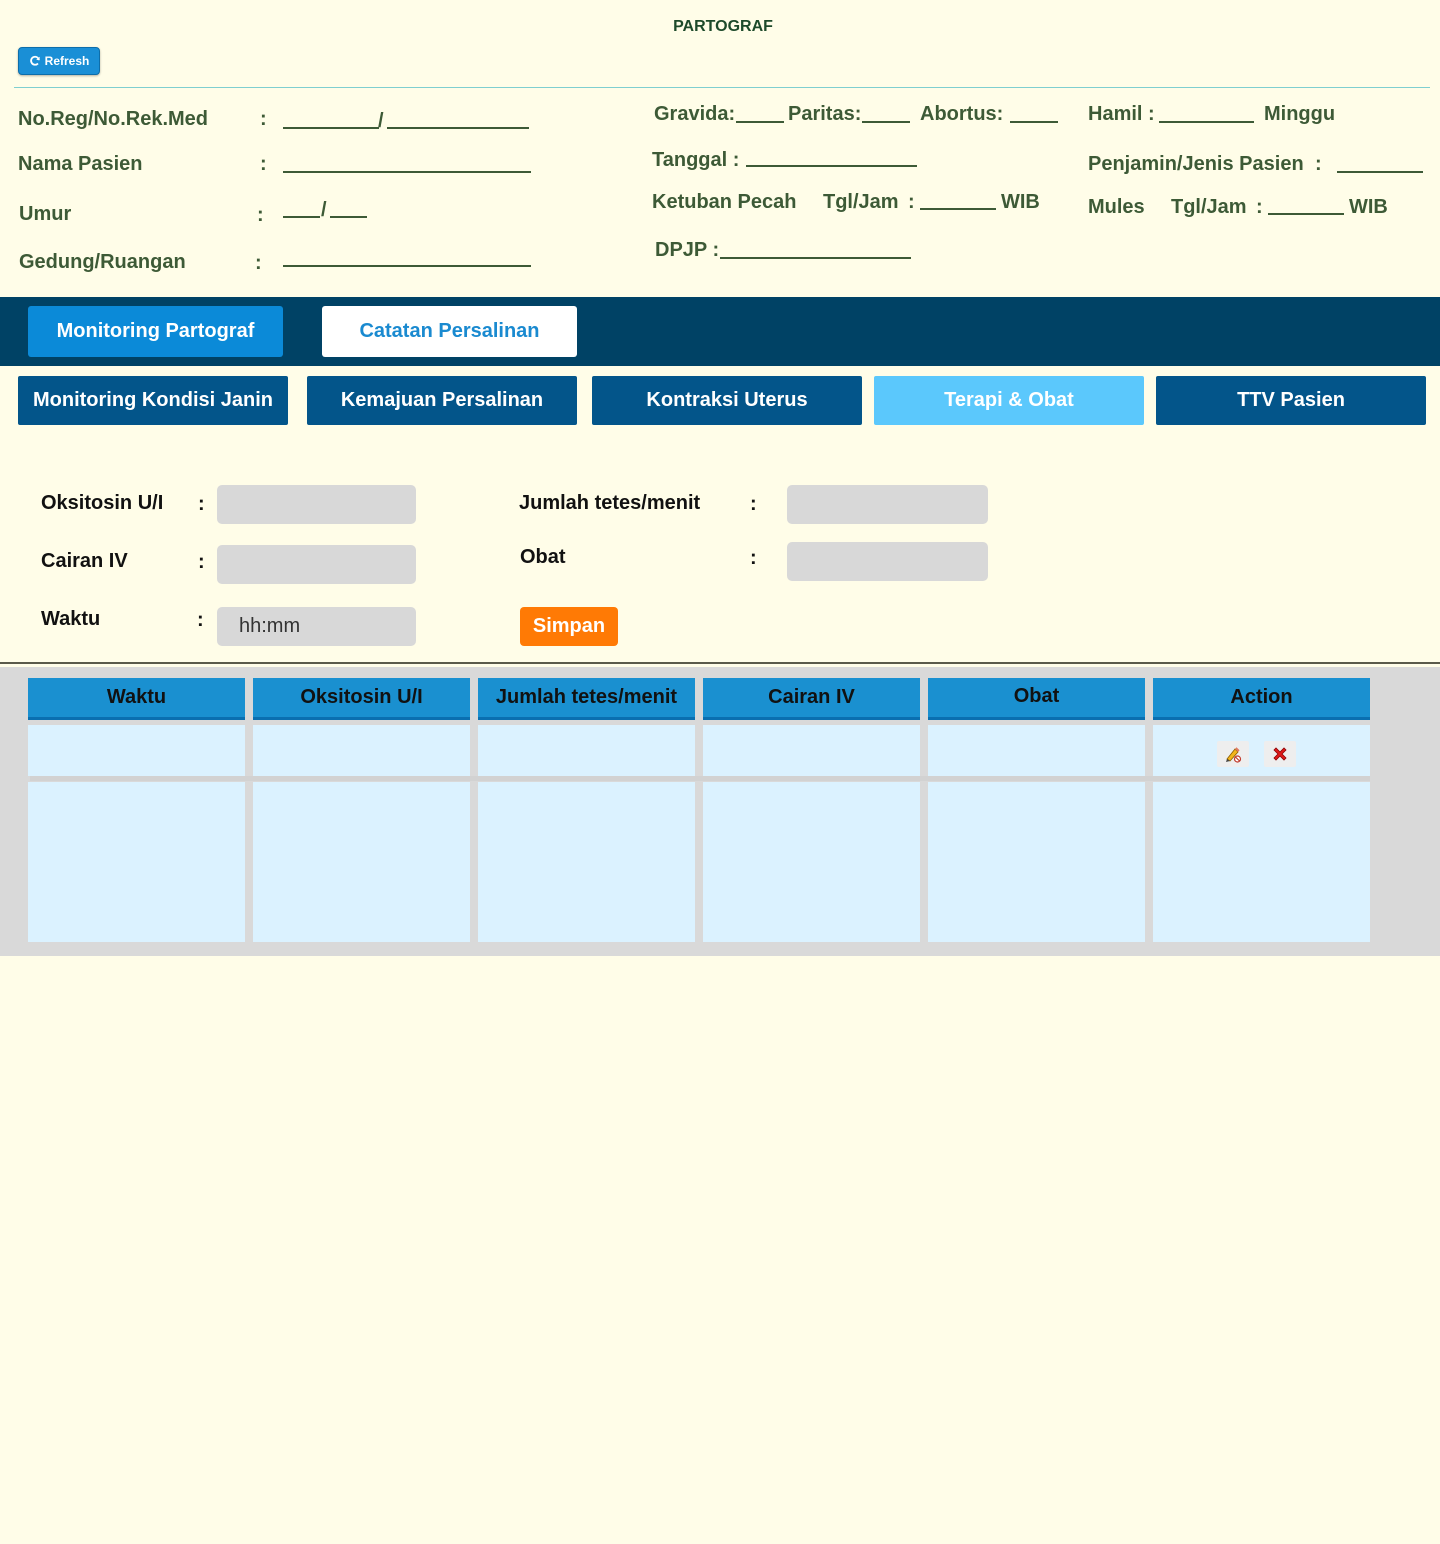 The image size is (1440, 1544). What do you see at coordinates (610, 503) in the screenshot?
I see `jumlah-tetes-label: Jumlah tetes/menit` at bounding box center [610, 503].